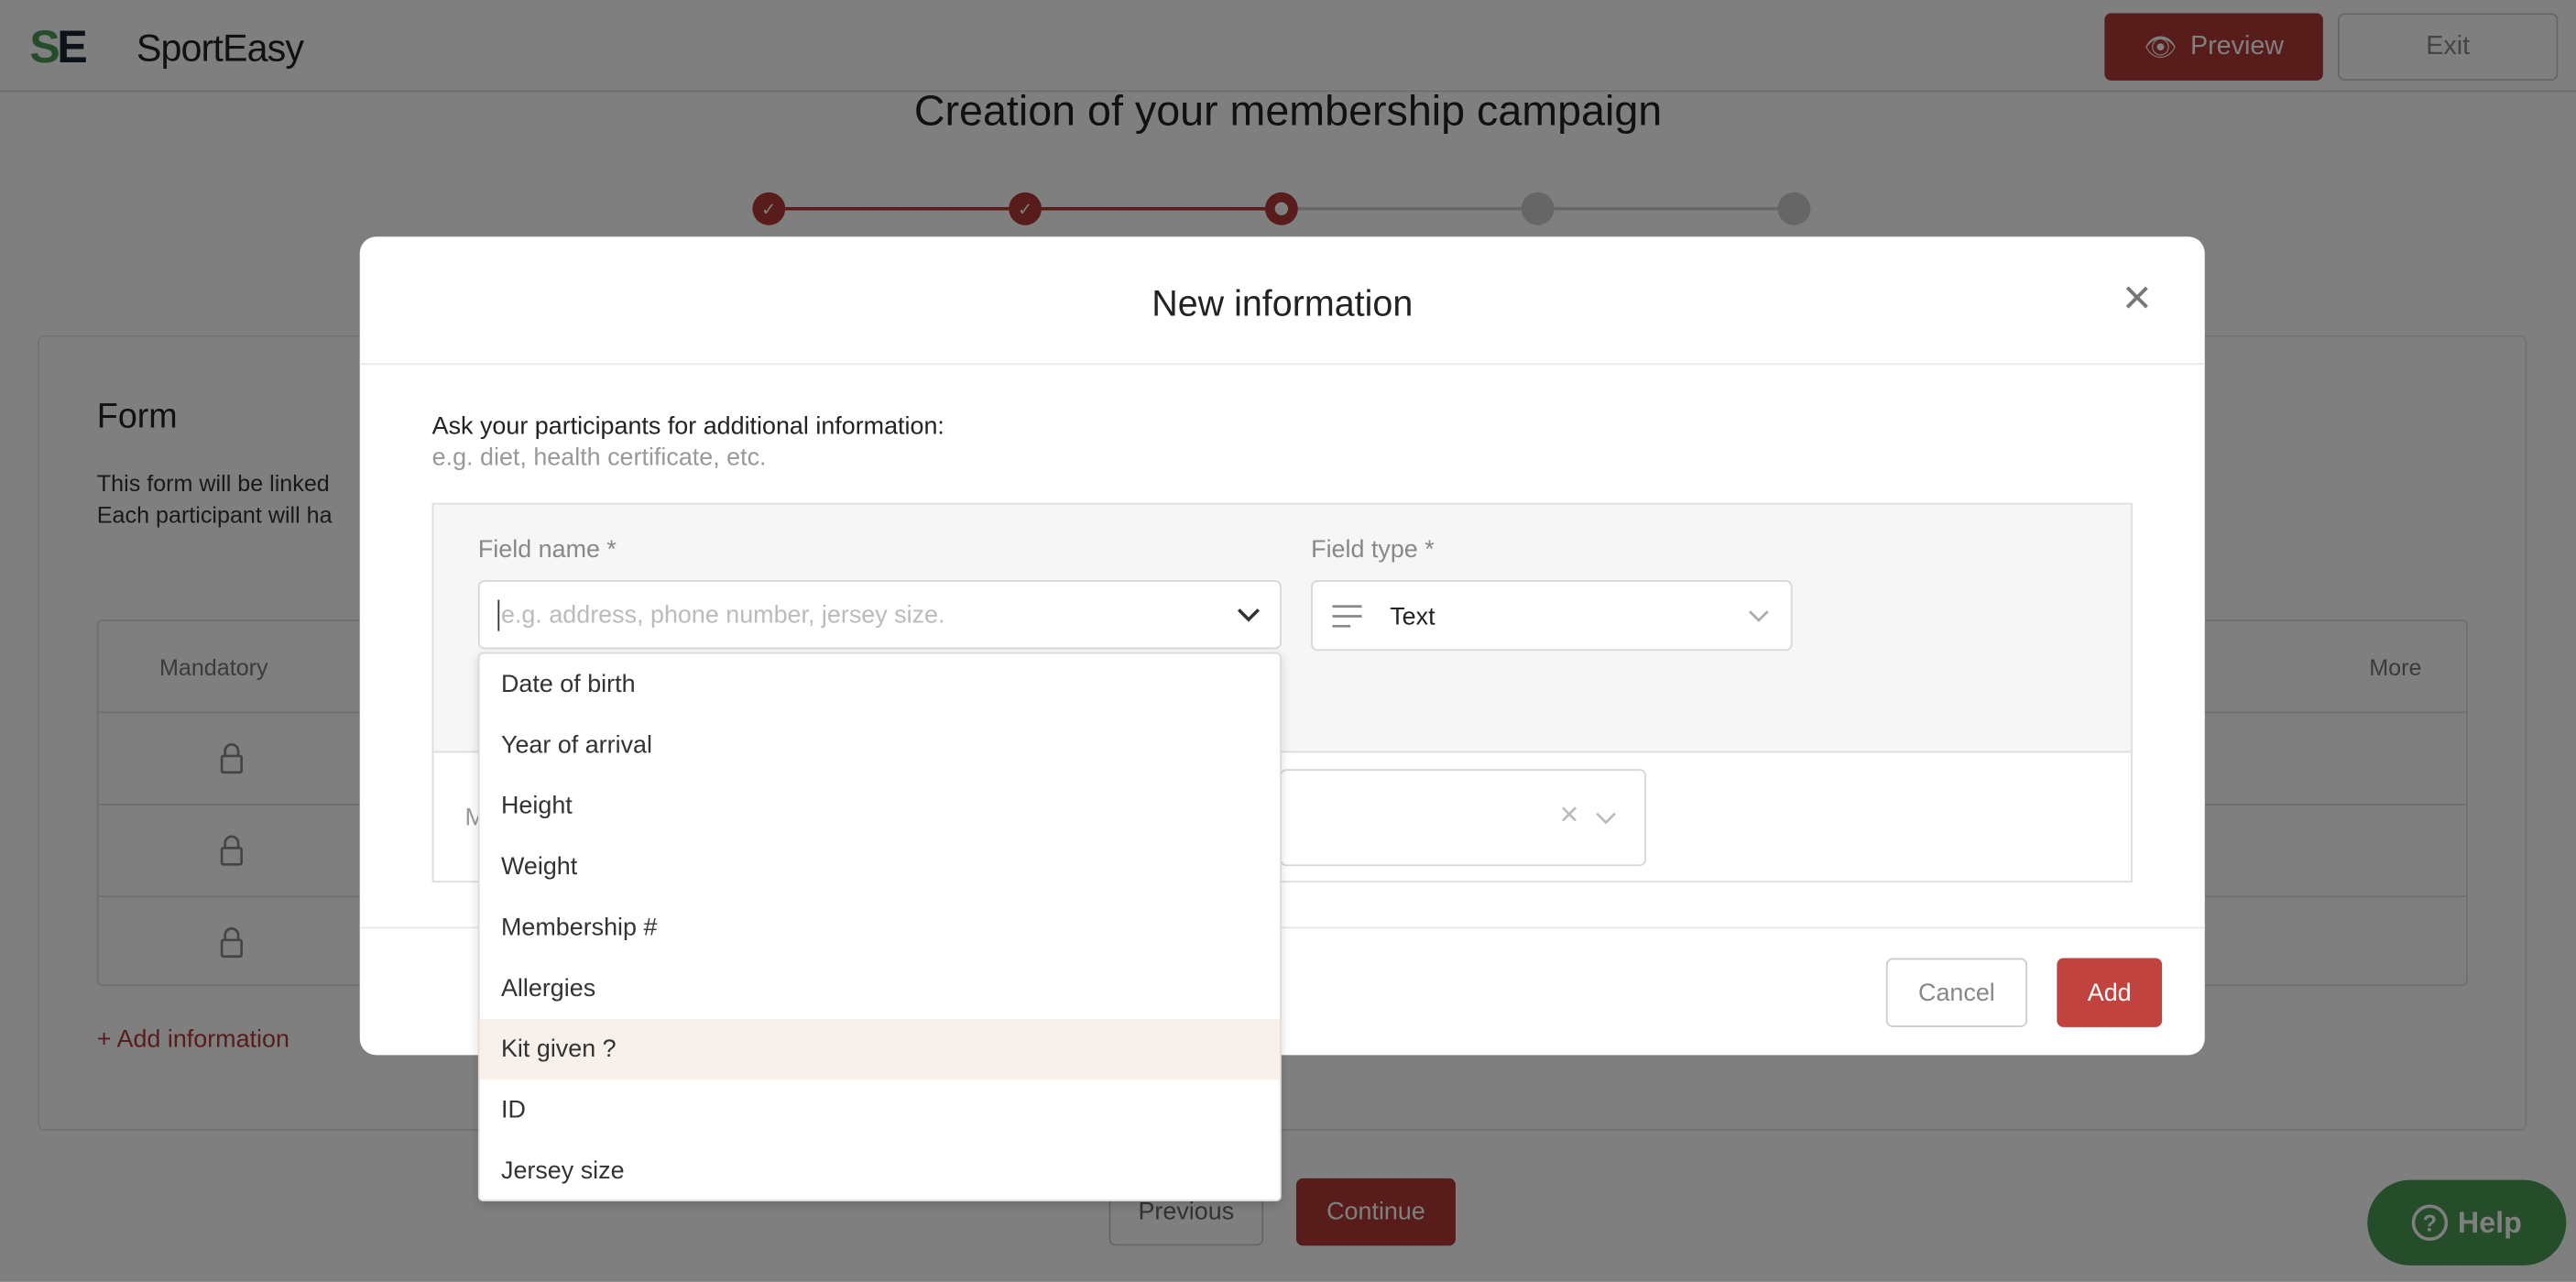 This screenshot has height=1282, width=2576. Describe the element at coordinates (880, 1171) in the screenshot. I see `option-jersey-size: Jersey size` at that location.